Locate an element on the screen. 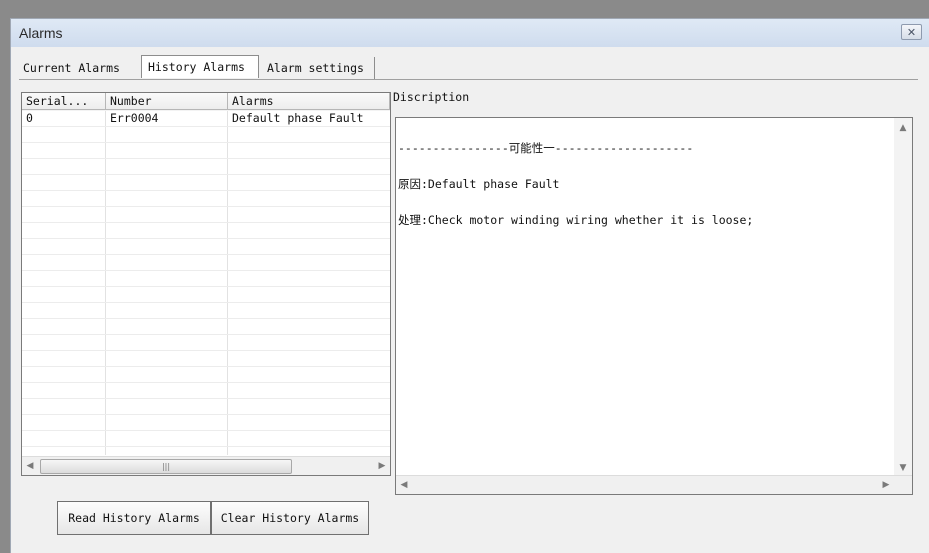 The image size is (929, 553). table-header: Serial... Number Alarms is located at coordinates (206, 102).